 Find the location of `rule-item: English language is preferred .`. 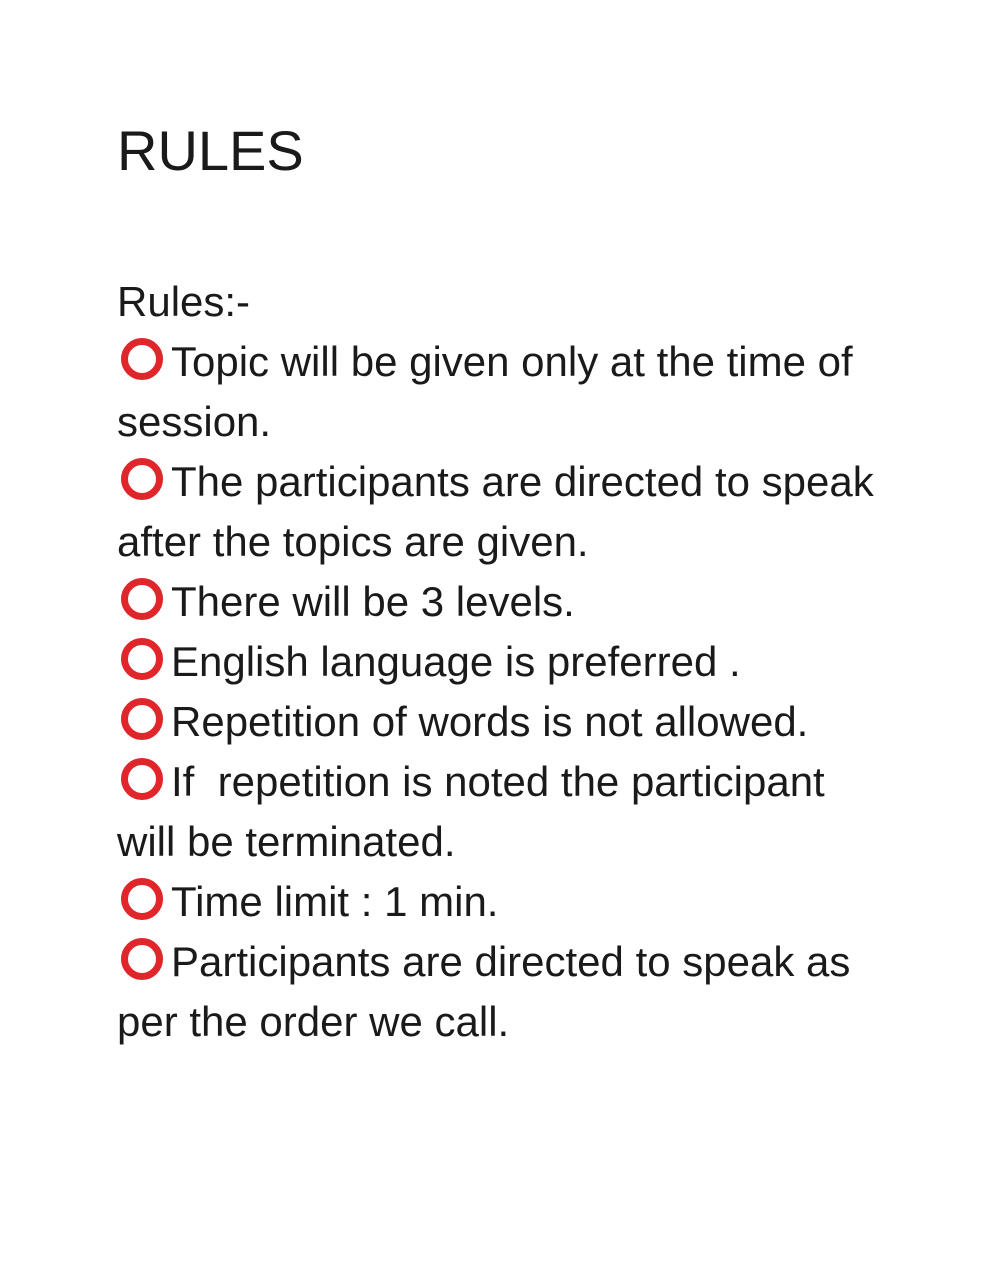

rule-item: English language is preferred . is located at coordinates (502, 662).